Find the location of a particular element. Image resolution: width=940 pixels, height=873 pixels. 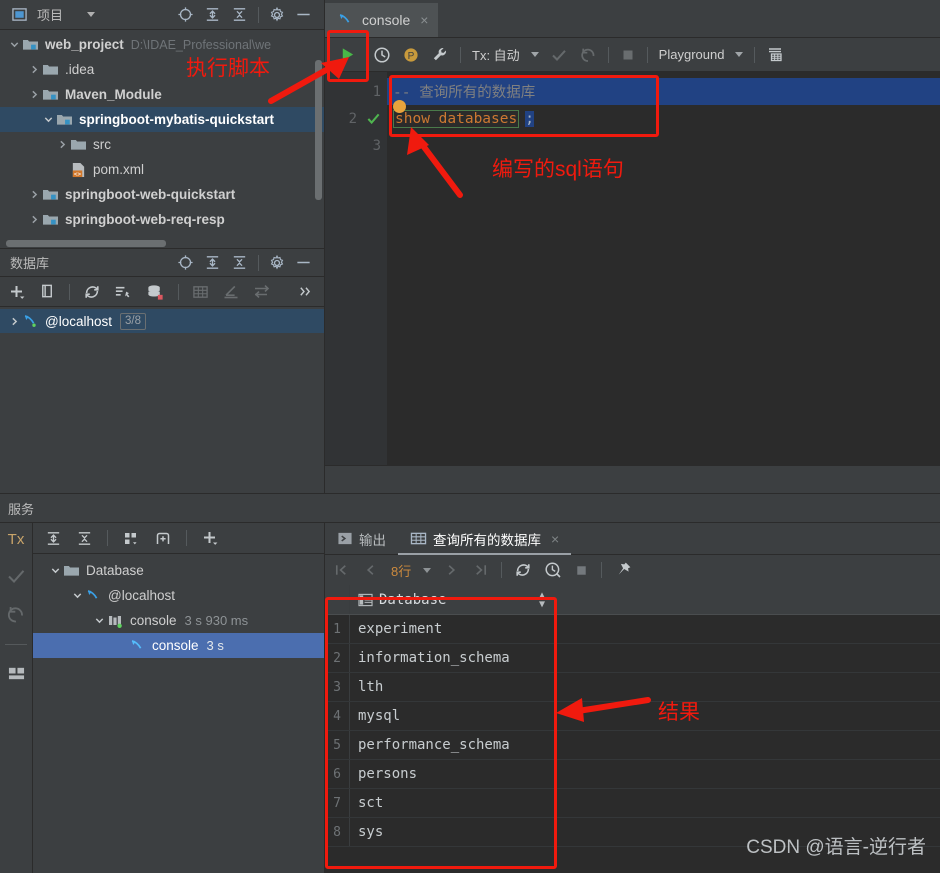

cell-database: performance_schema is located at coordinates (452, 745).